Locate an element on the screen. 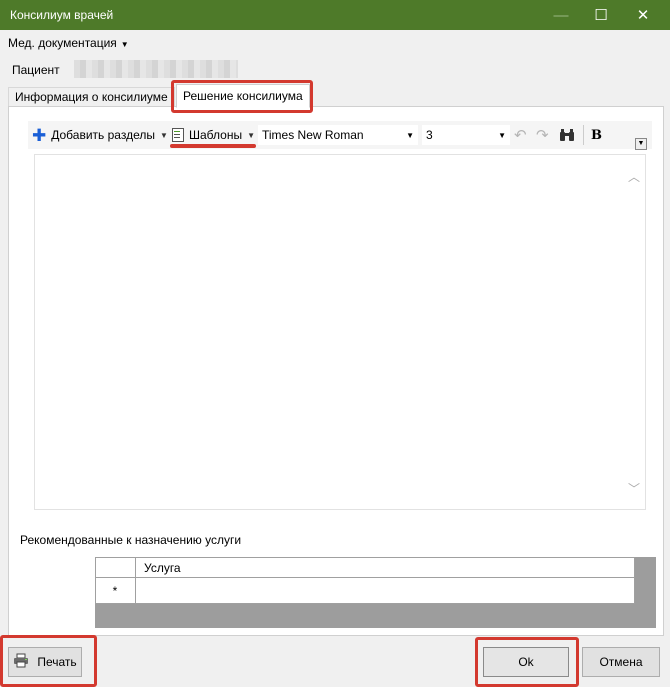 This screenshot has width=670, height=687. add-sections-button: ✚ Добавить разделы ▼ is located at coordinates (100, 135).